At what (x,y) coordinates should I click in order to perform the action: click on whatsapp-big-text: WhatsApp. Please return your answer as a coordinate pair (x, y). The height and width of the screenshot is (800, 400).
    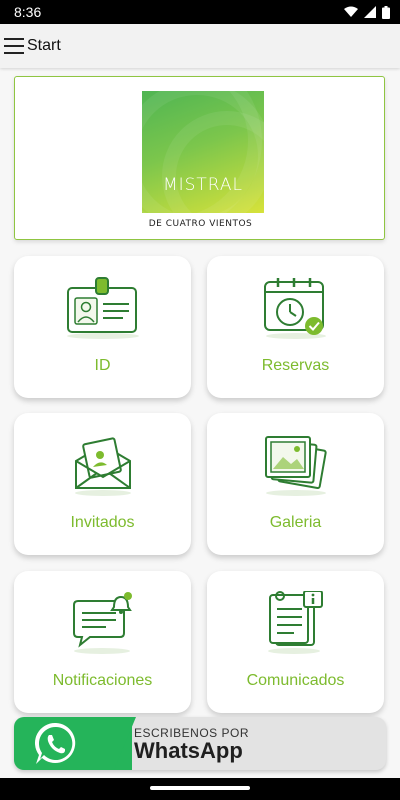
    Looking at the image, I should click on (188, 750).